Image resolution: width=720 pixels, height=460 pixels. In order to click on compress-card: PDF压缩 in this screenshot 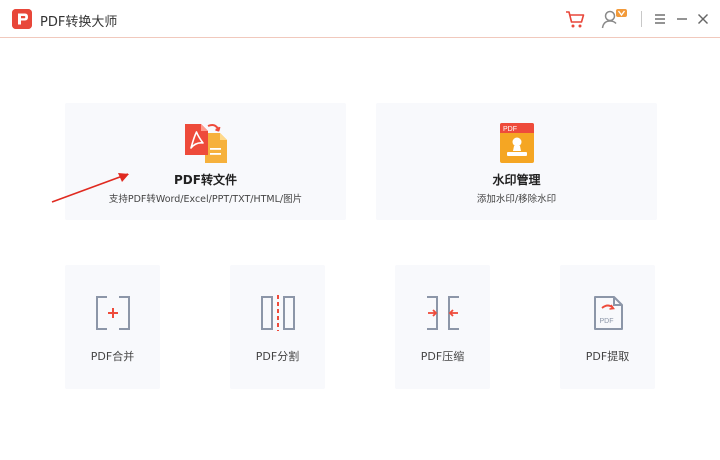, I will do `click(442, 327)`.